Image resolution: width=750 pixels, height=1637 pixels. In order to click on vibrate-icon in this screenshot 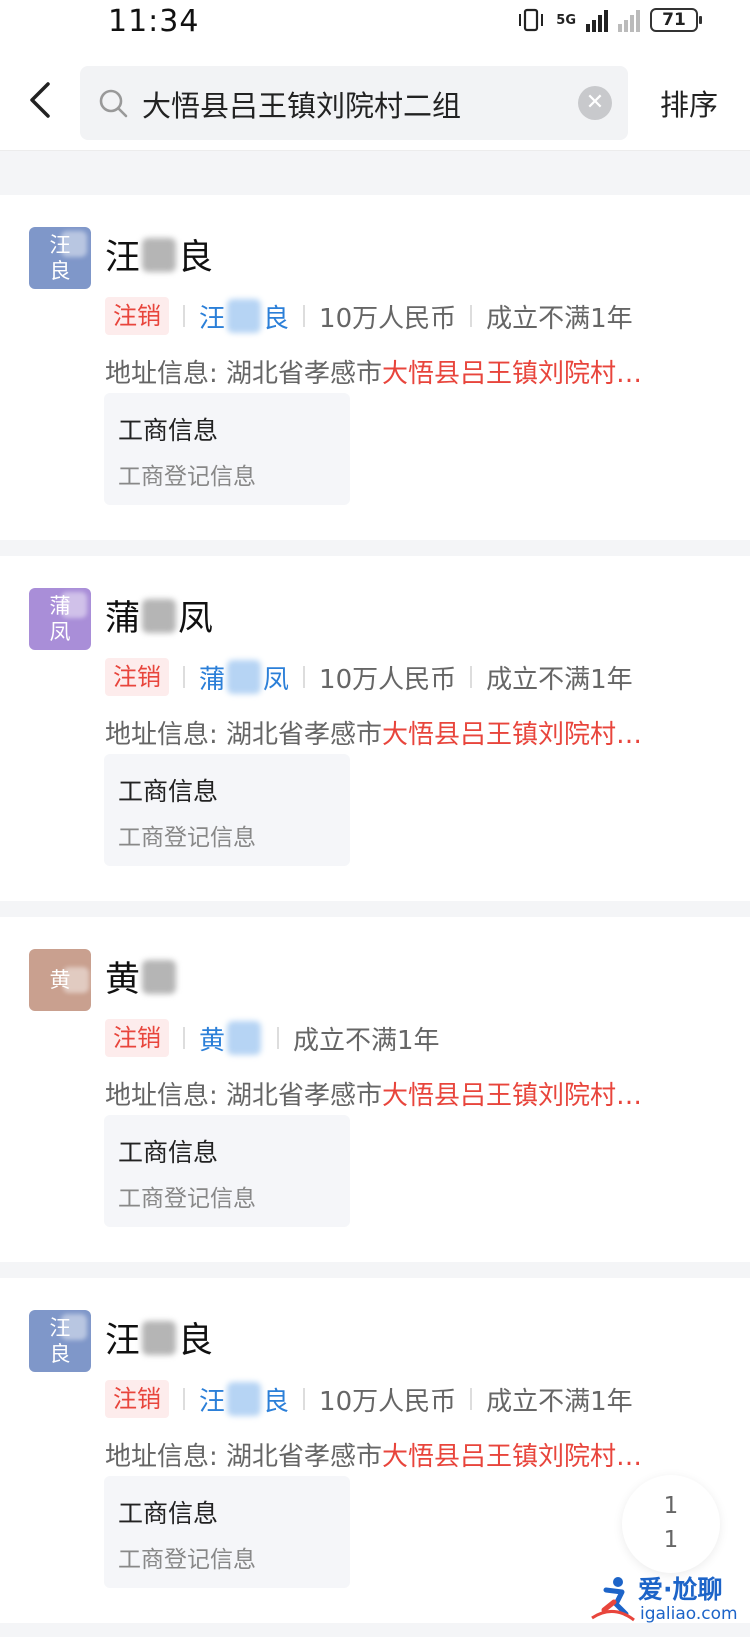, I will do `click(531, 20)`.